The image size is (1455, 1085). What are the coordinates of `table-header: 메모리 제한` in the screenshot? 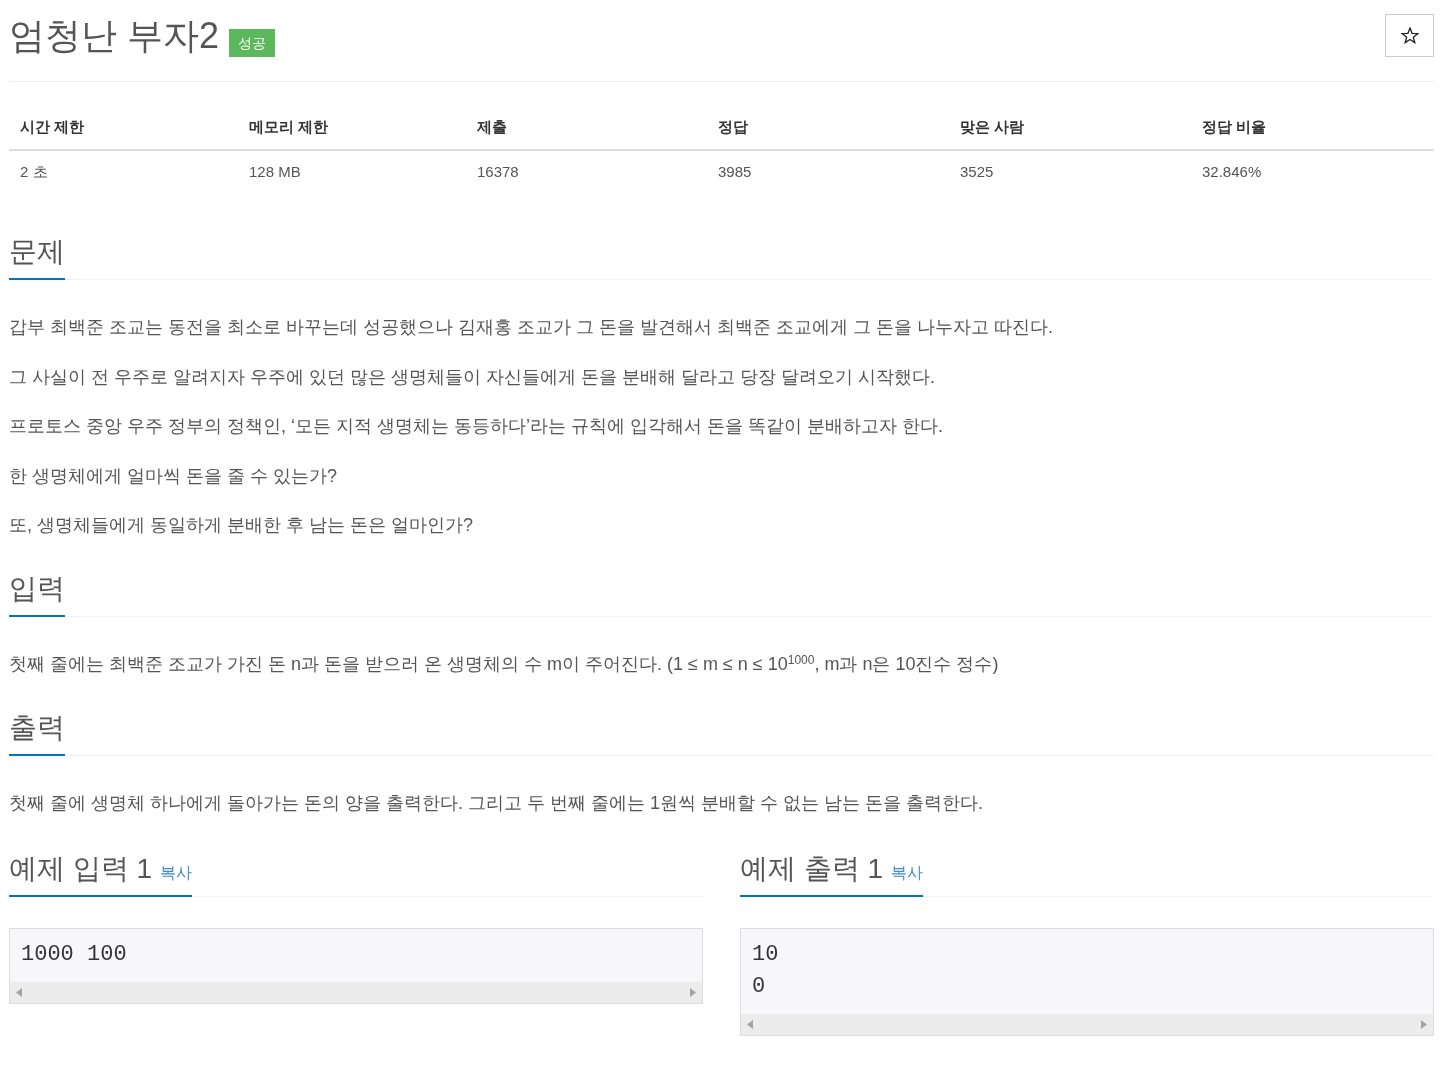 It's located at (289, 126).